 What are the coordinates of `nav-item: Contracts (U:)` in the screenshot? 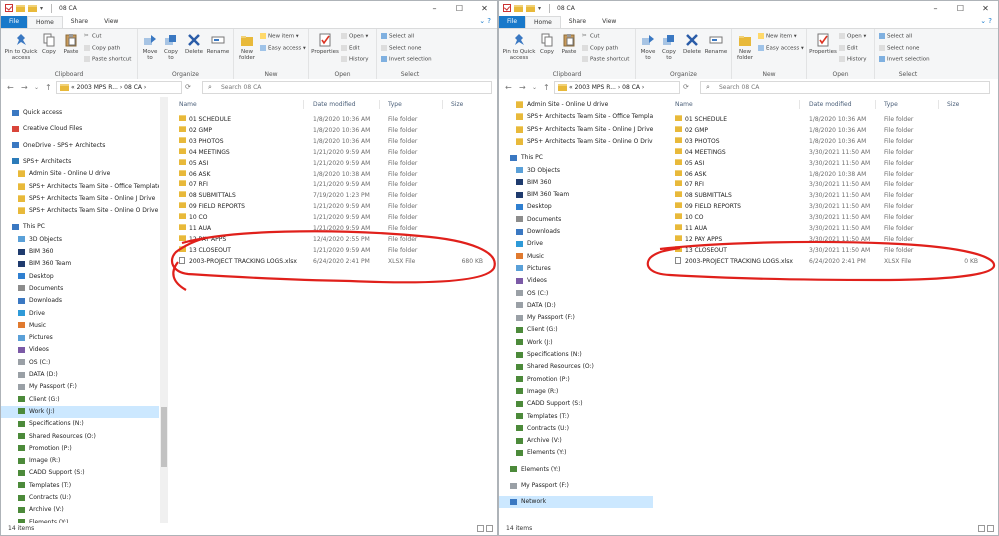 It's located at (80, 498).